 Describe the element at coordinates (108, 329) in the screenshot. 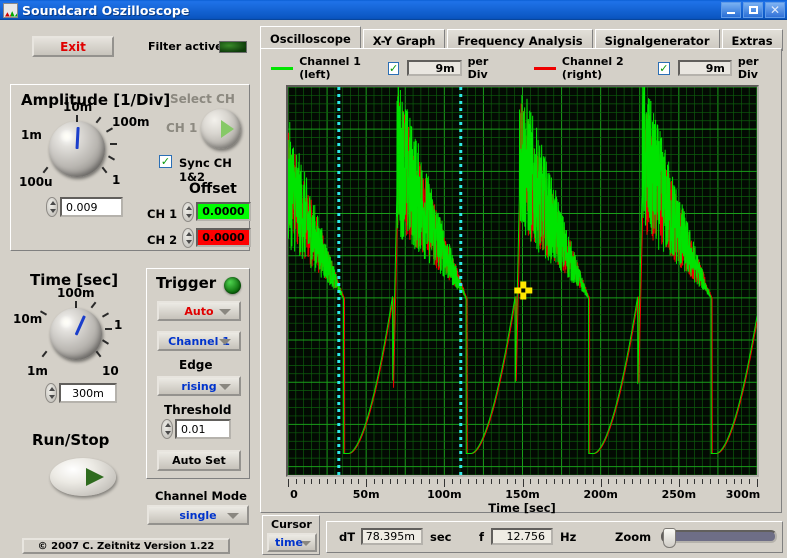

I see `time-tick` at that location.